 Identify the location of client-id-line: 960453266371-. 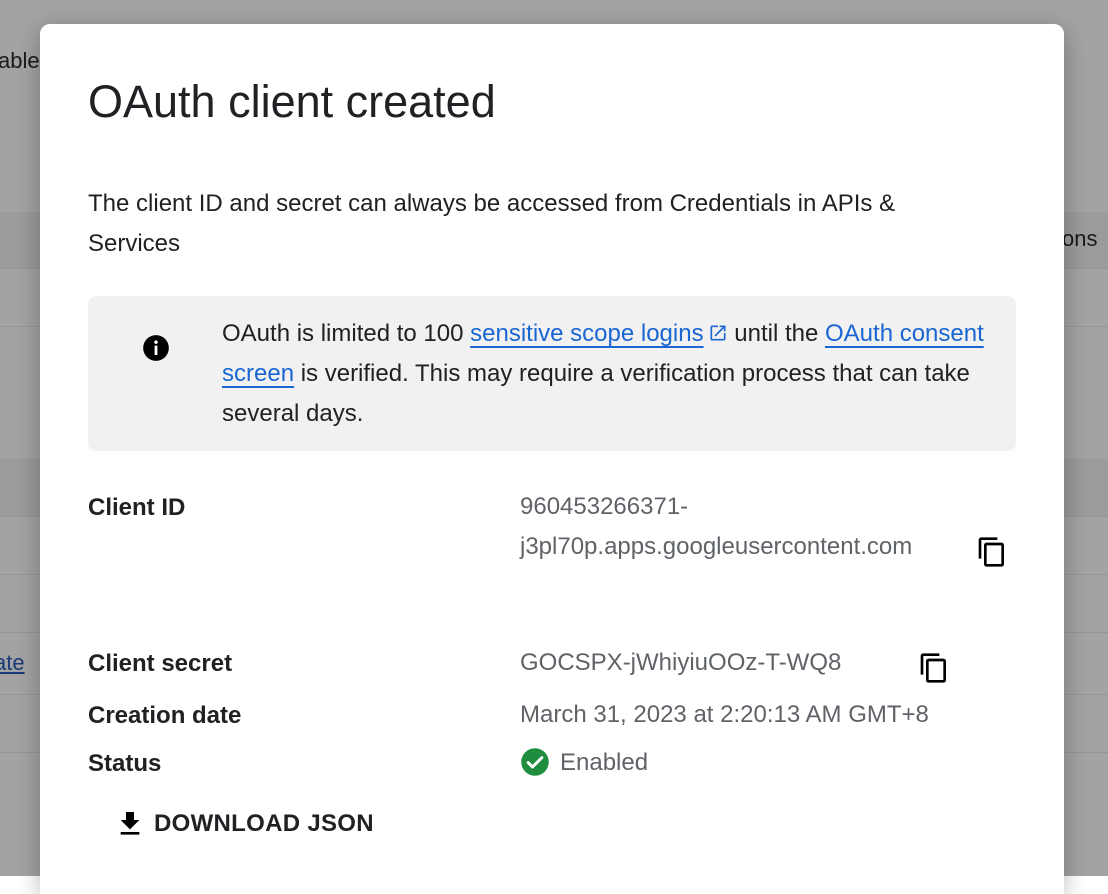
(604, 506).